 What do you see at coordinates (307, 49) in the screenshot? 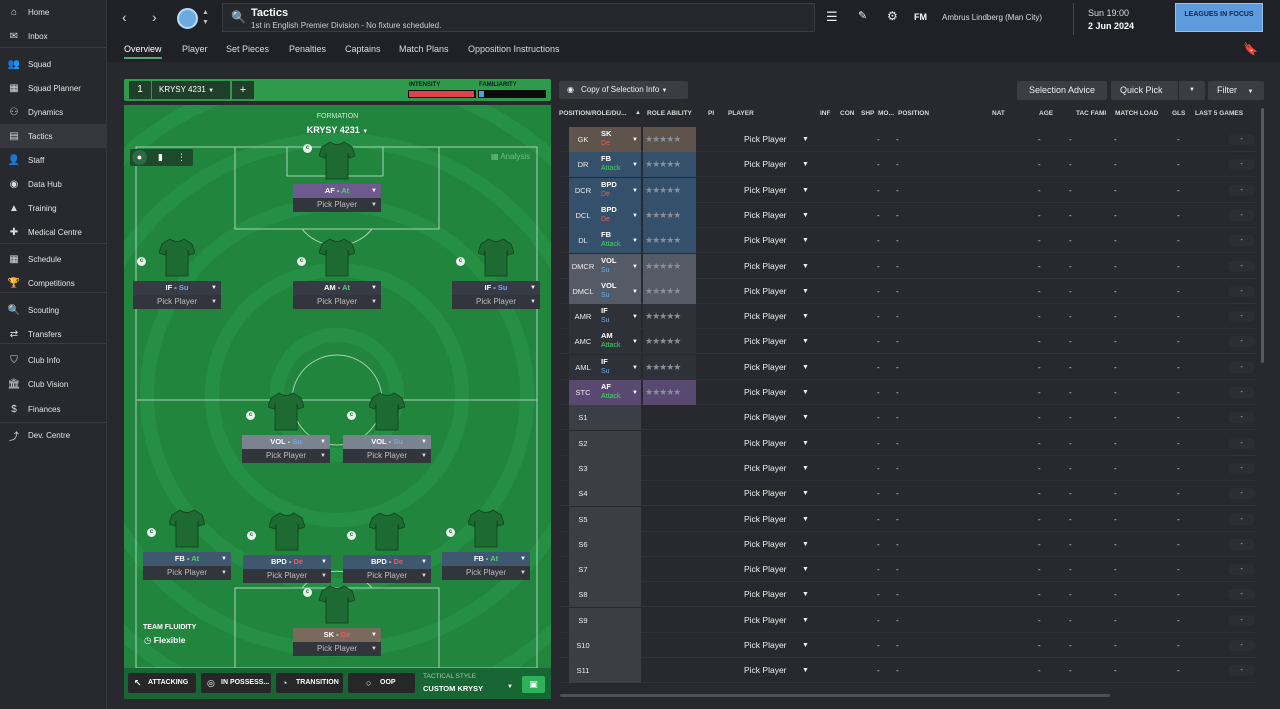
I see `tab-penalties: Penalties` at bounding box center [307, 49].